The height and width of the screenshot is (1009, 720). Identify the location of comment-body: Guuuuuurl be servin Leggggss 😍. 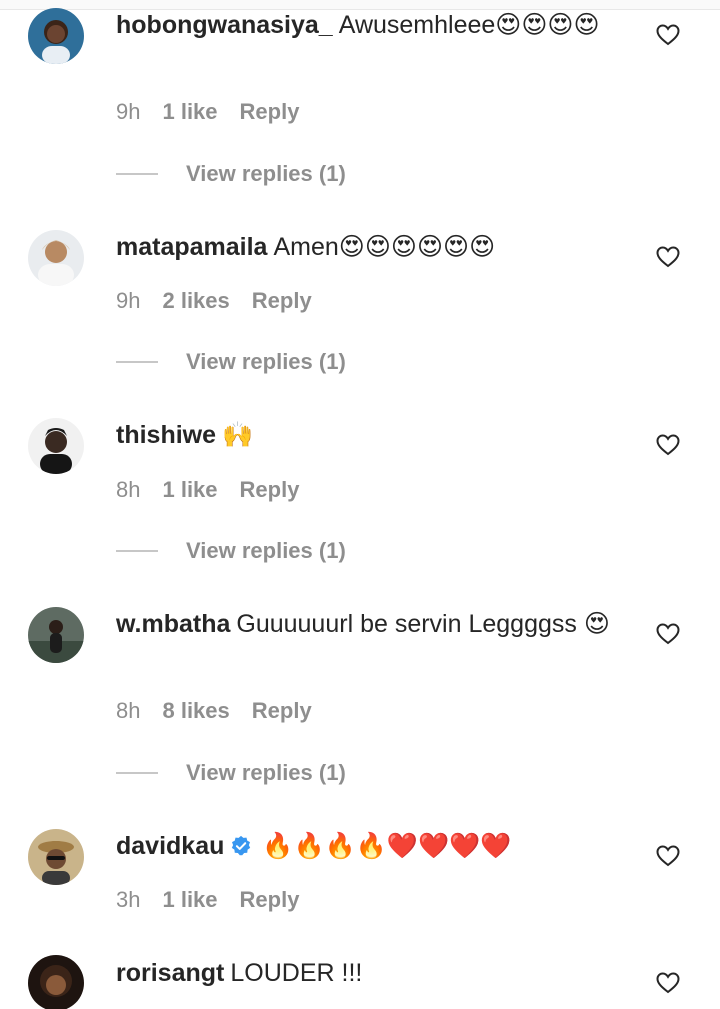
(423, 624).